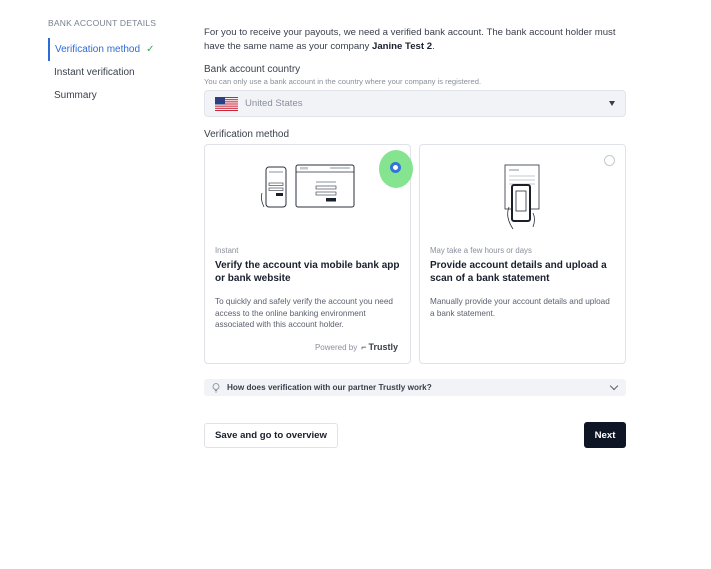 This screenshot has width=711, height=569. Describe the element at coordinates (614, 386) in the screenshot. I see `chevron-down-icon` at that location.